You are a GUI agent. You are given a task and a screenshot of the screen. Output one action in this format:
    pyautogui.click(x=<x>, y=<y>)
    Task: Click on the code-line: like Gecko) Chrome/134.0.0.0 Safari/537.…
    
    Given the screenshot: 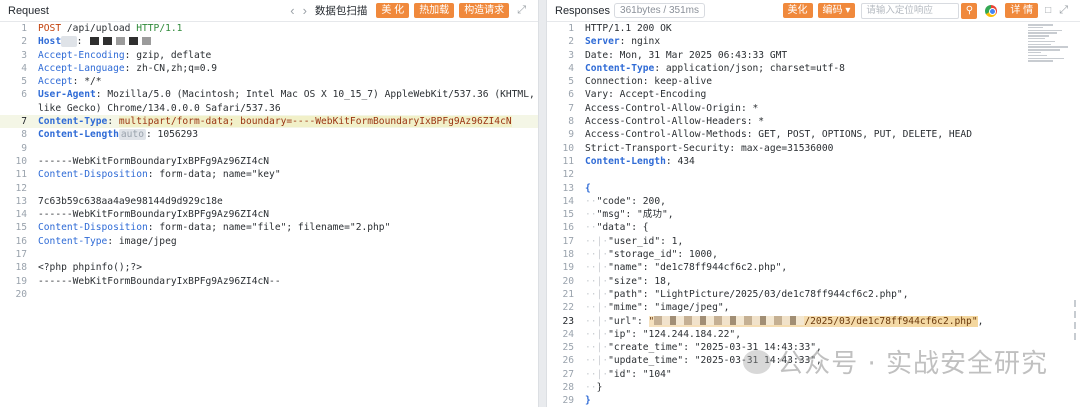 What is the action you would take?
    pyautogui.click(x=159, y=108)
    